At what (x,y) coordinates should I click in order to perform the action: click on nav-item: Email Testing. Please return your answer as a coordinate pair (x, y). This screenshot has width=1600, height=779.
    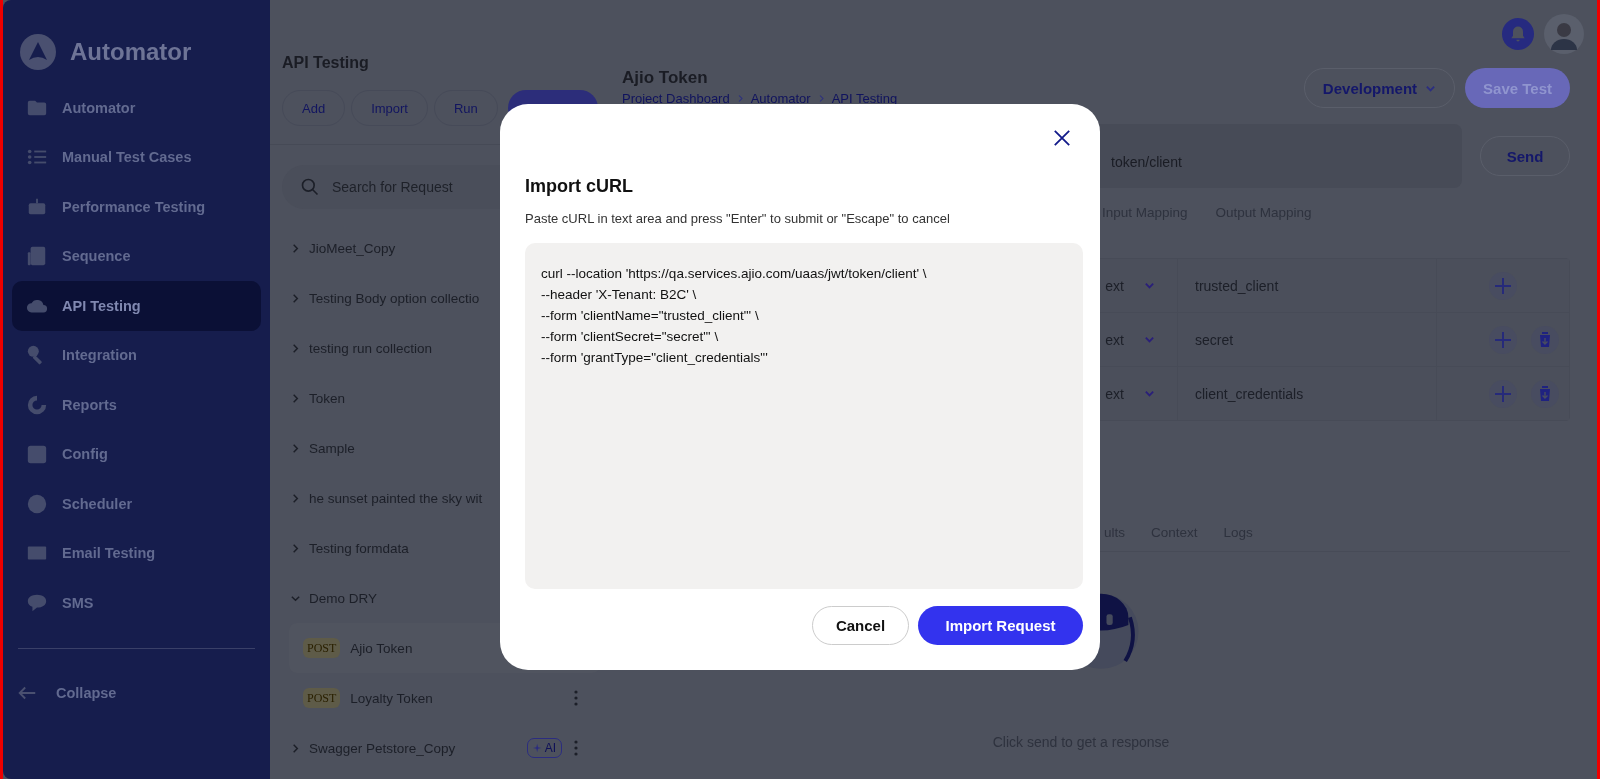
    Looking at the image, I should click on (136, 553).